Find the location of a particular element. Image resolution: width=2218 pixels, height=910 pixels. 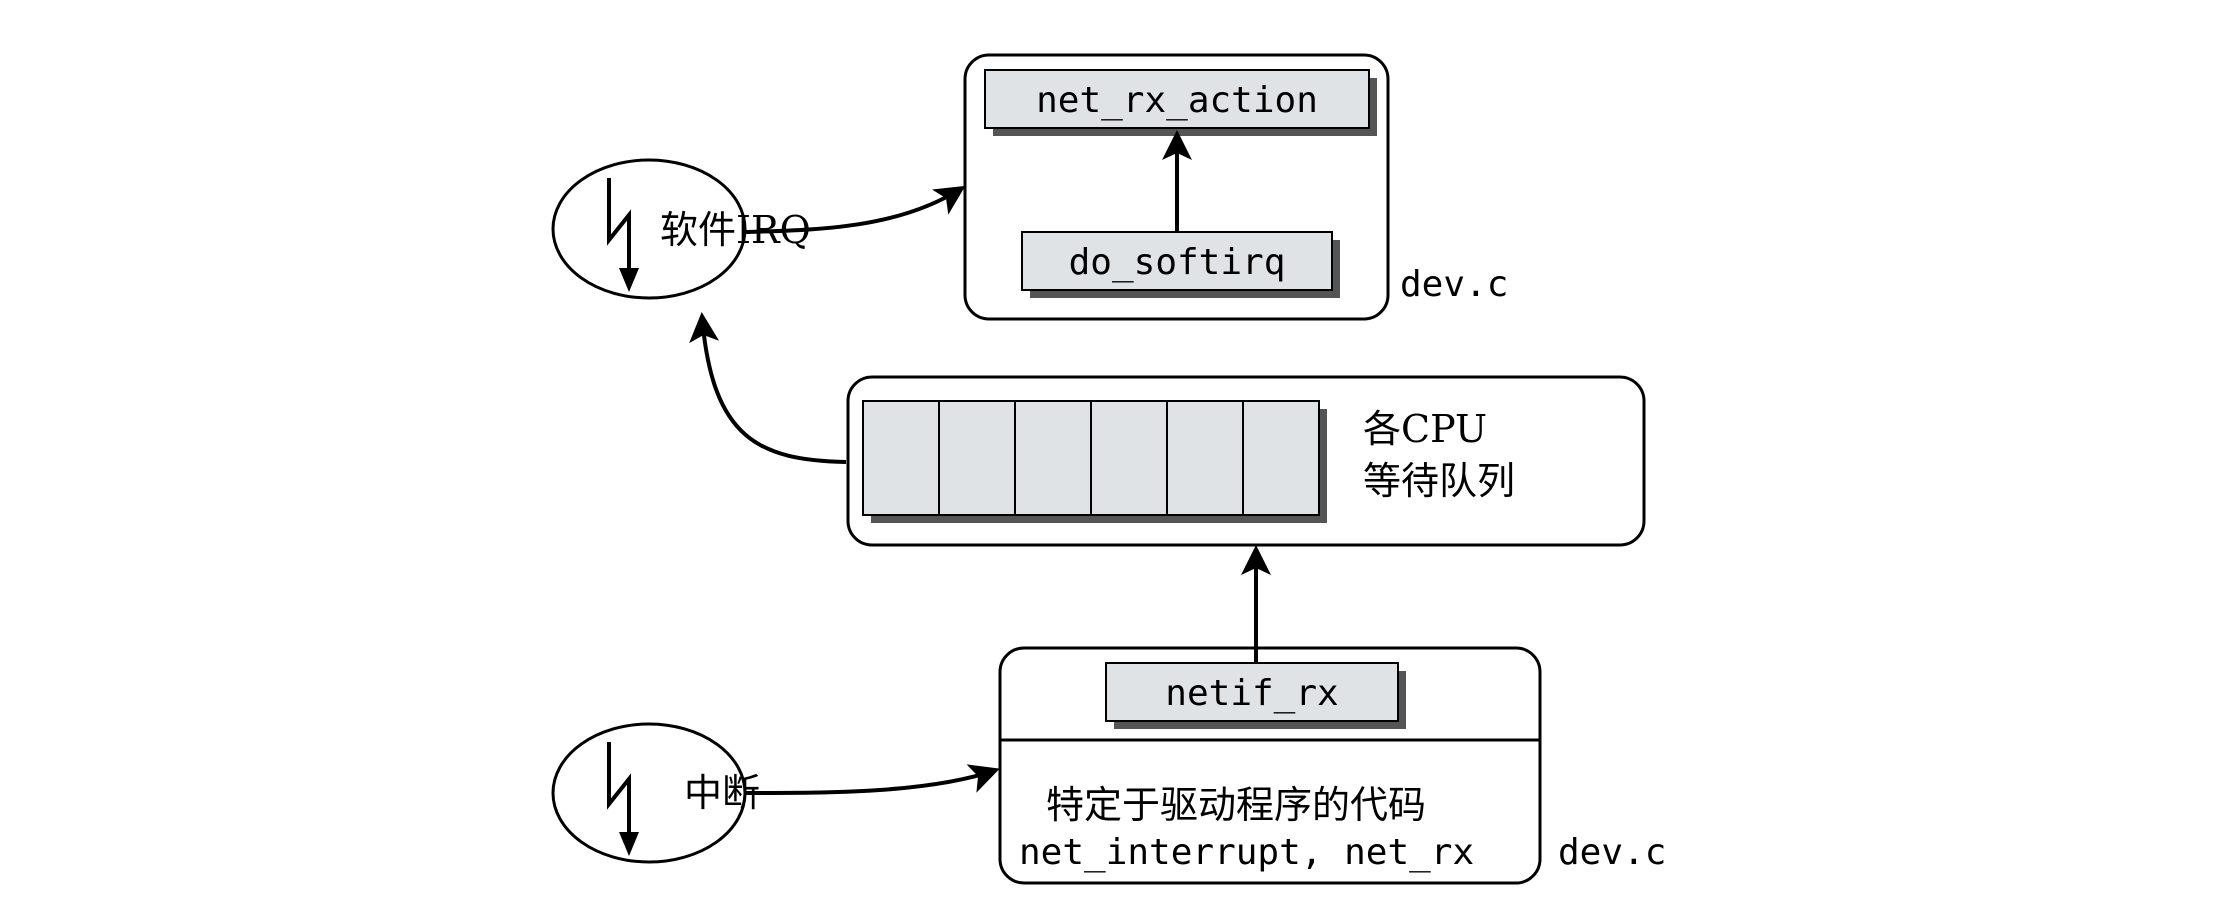

arrow-queue-to-softirq is located at coordinates (768, 388).